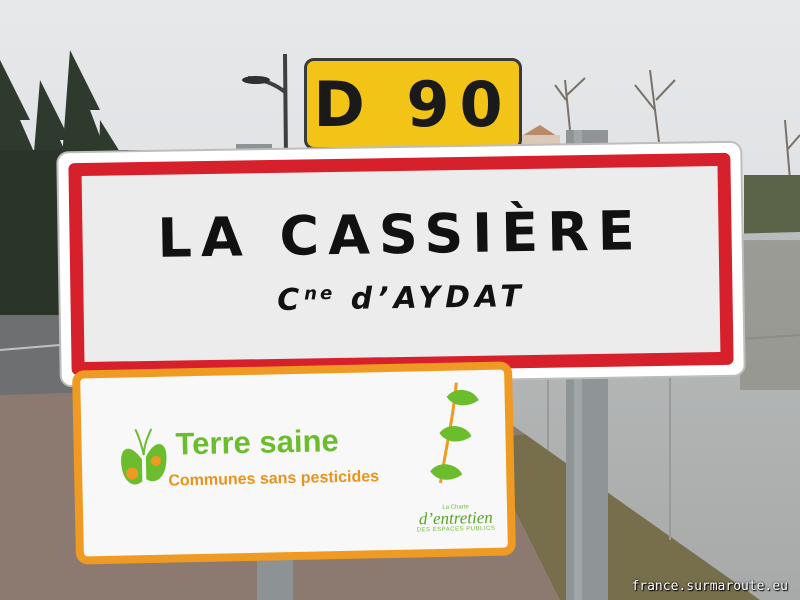 This screenshot has height=600, width=800. I want to click on charter-bottom: DES ESPACES PUBLICS, so click(456, 529).